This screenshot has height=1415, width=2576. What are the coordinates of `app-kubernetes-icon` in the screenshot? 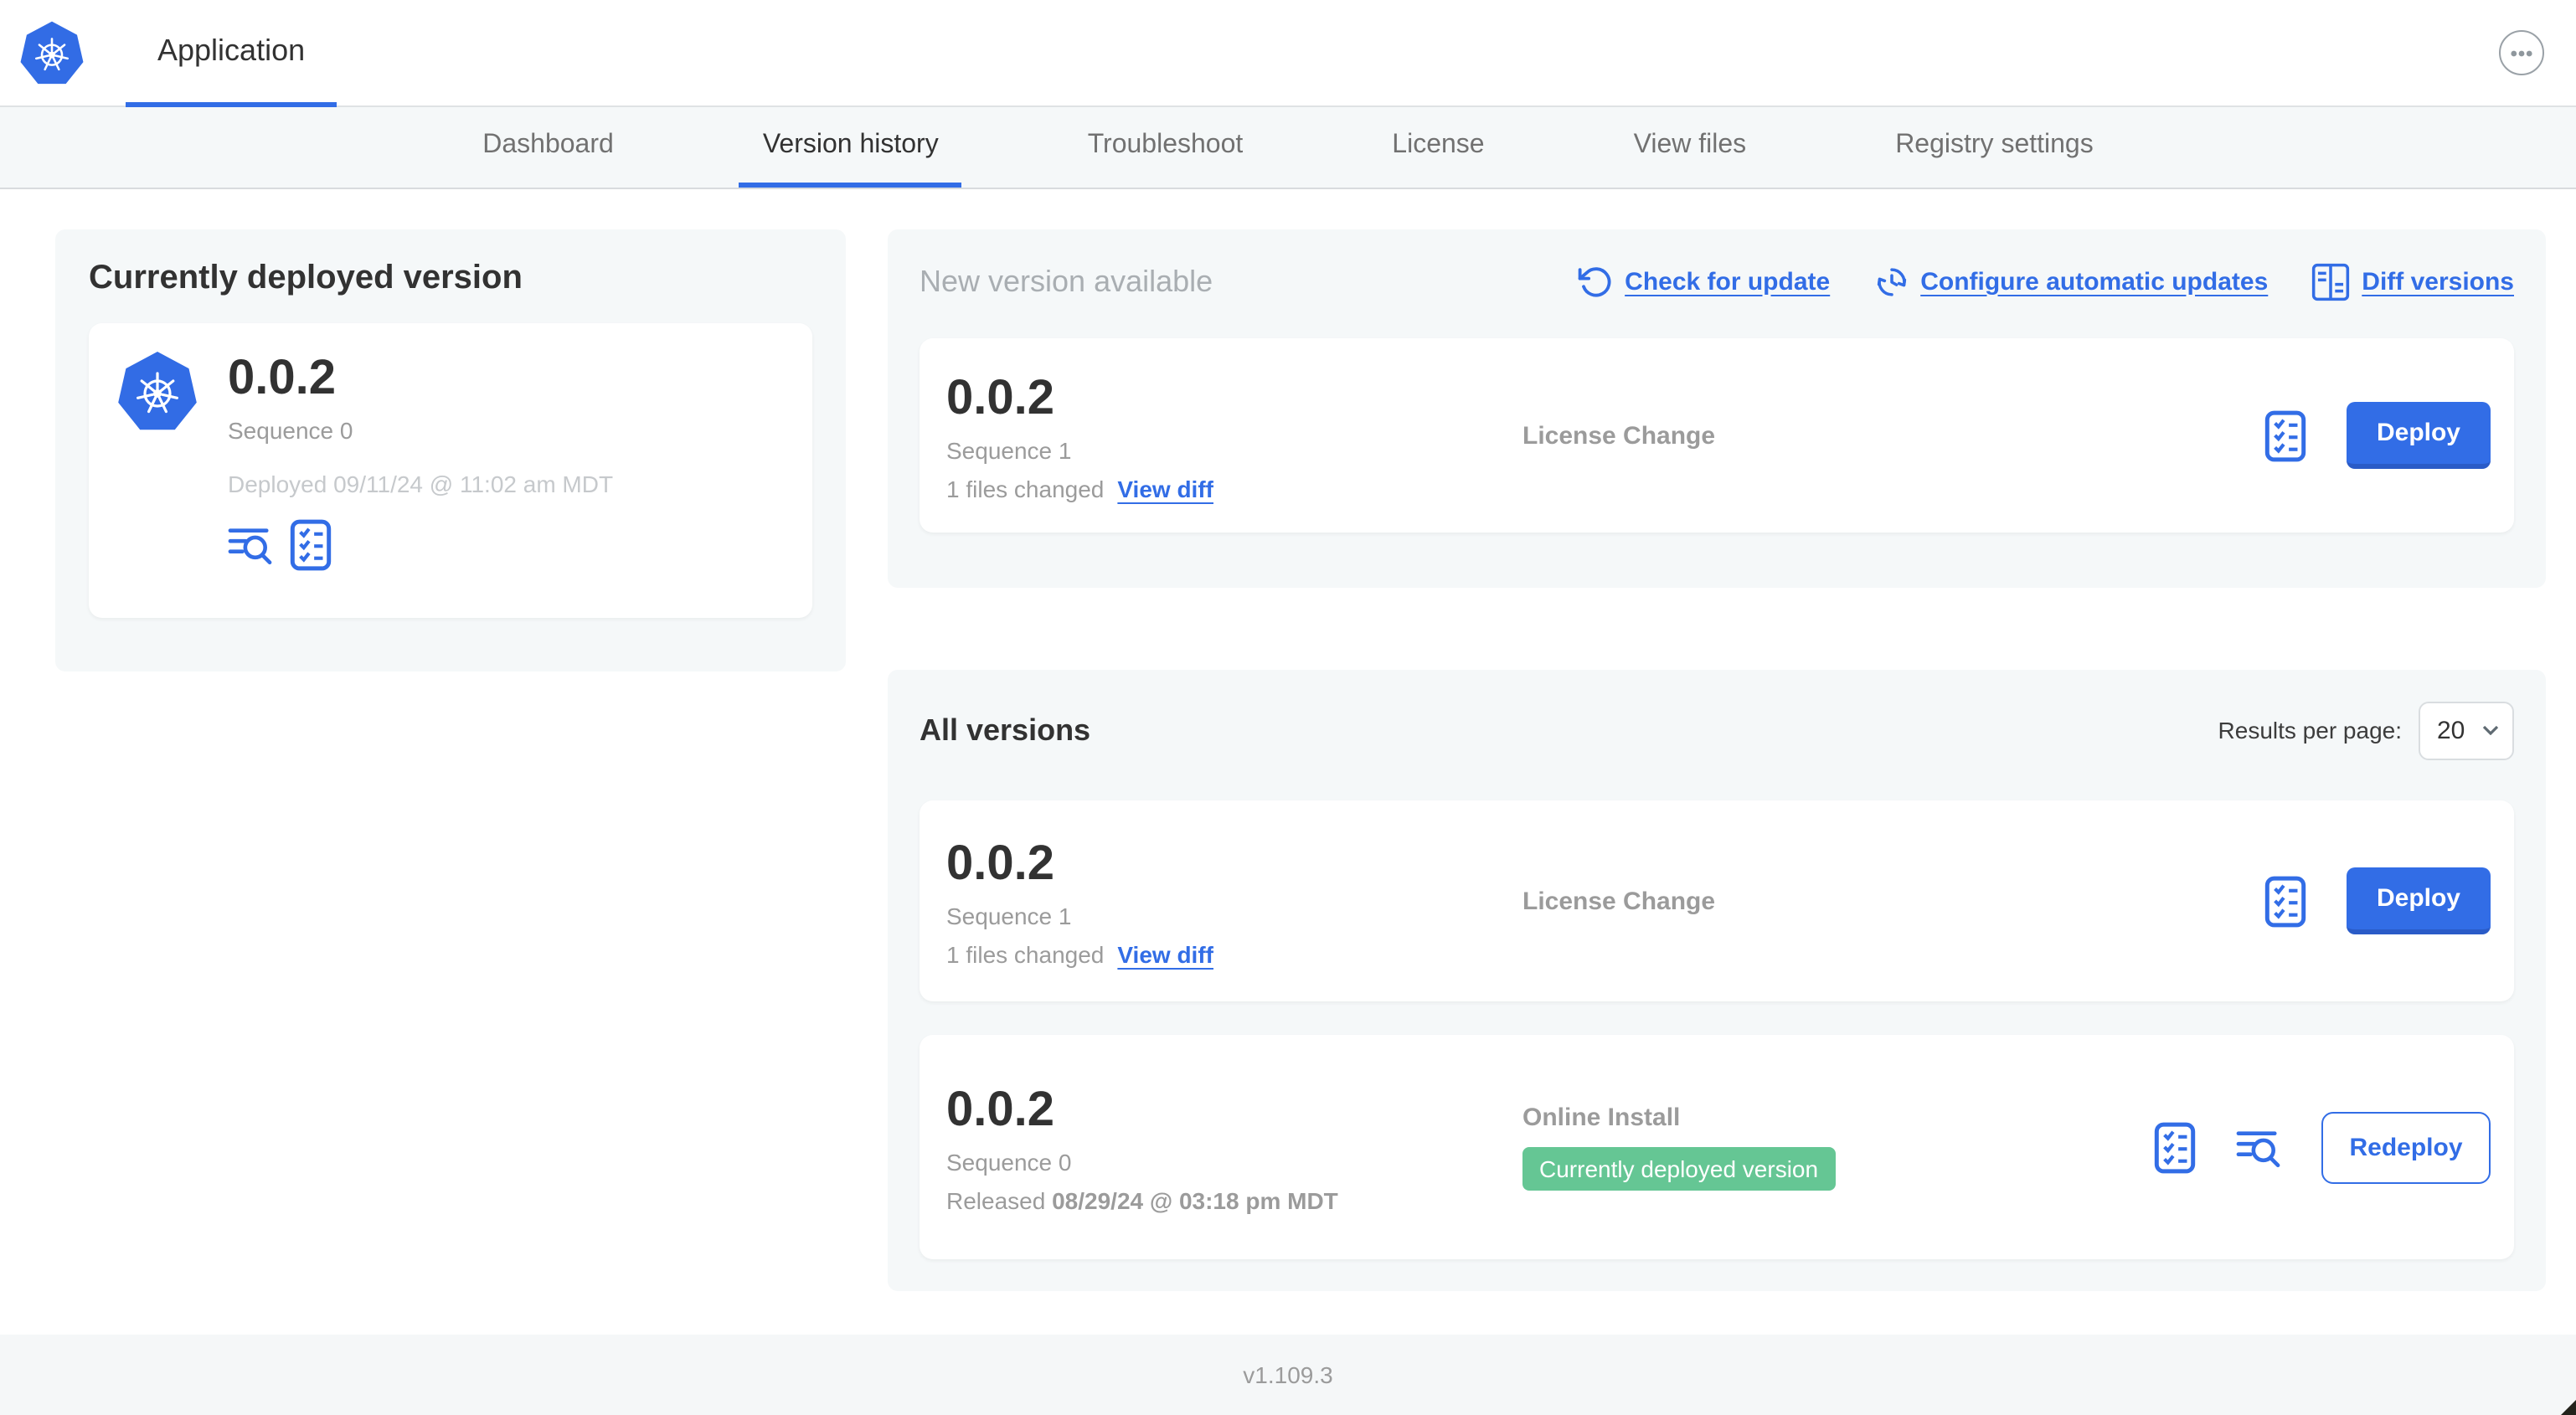 It's located at (157, 392).